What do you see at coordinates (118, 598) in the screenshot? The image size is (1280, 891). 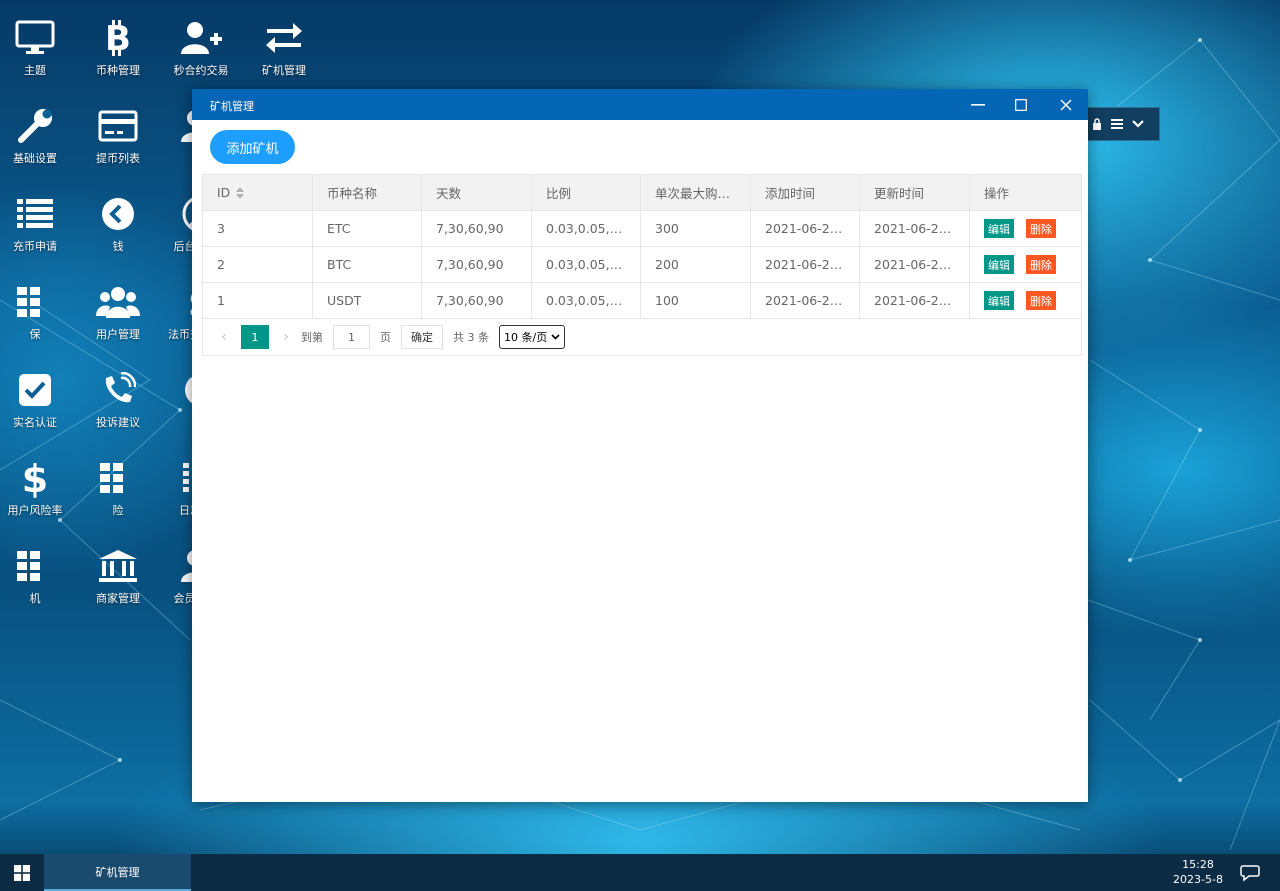 I see `desktop-icon-label: 商家管理` at bounding box center [118, 598].